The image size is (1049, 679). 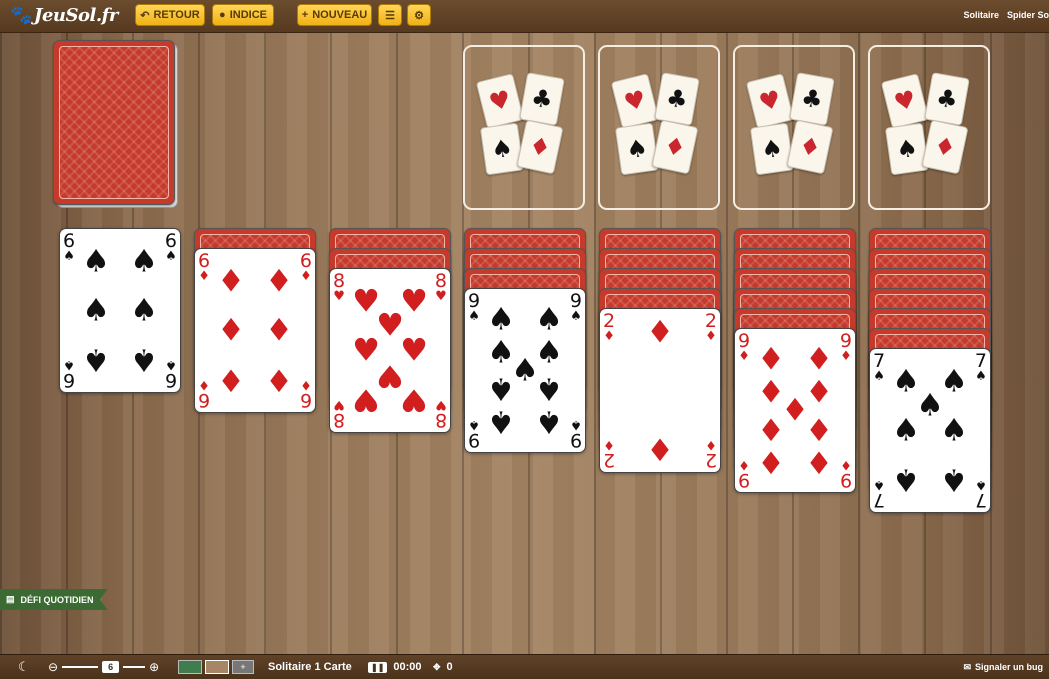 What do you see at coordinates (64, 15) in the screenshot?
I see `site-logo: 🐾 JeuSol.fr` at bounding box center [64, 15].